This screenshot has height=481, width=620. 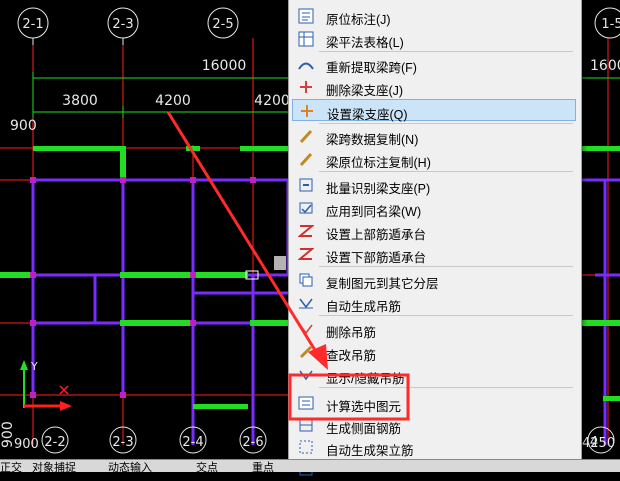 I want to click on menu-item-erection-bar: 自动生成架立筋, so click(x=434, y=447).